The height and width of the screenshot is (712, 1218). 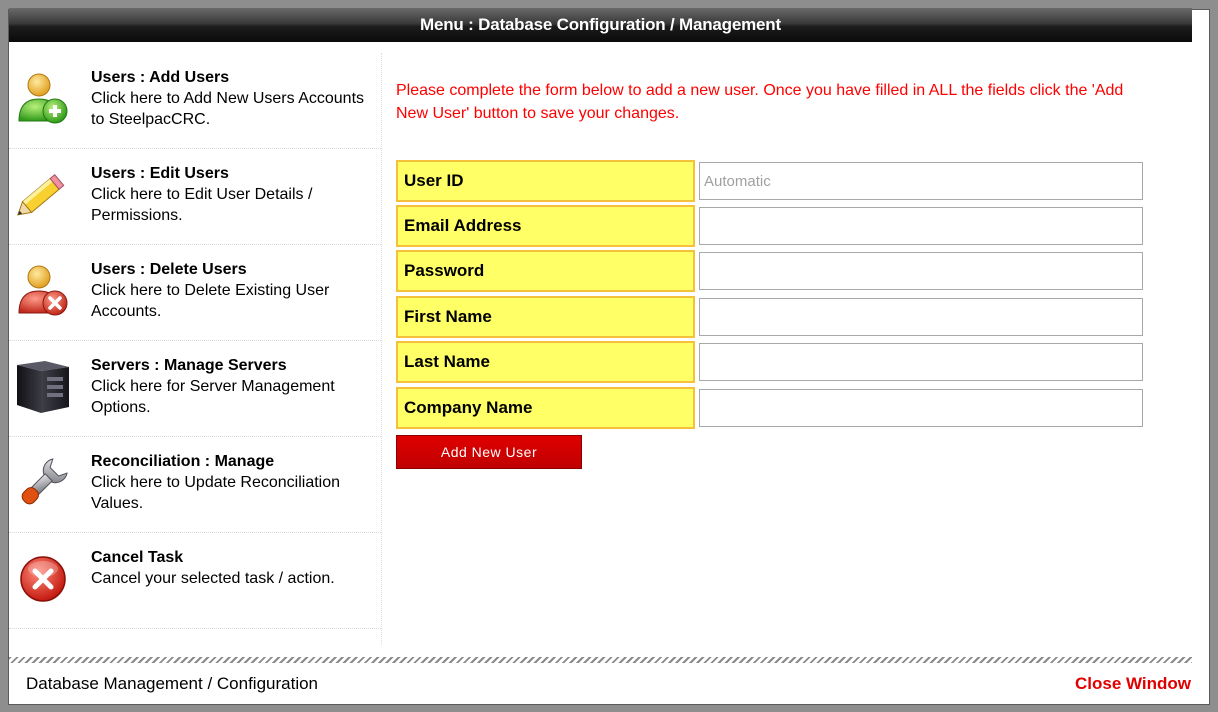 What do you see at coordinates (545, 317) in the screenshot?
I see `first-name-label: First Name` at bounding box center [545, 317].